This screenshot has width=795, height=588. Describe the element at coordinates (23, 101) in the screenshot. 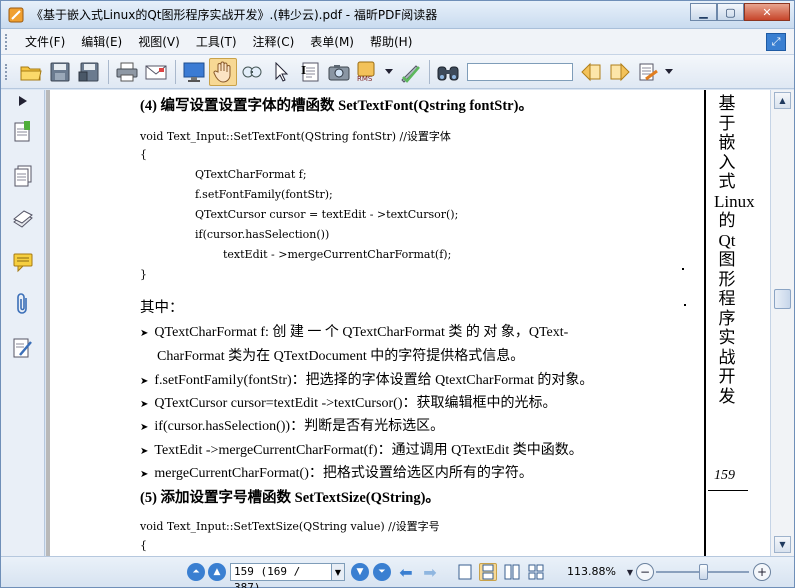

I see `expand-panel-icon` at that location.